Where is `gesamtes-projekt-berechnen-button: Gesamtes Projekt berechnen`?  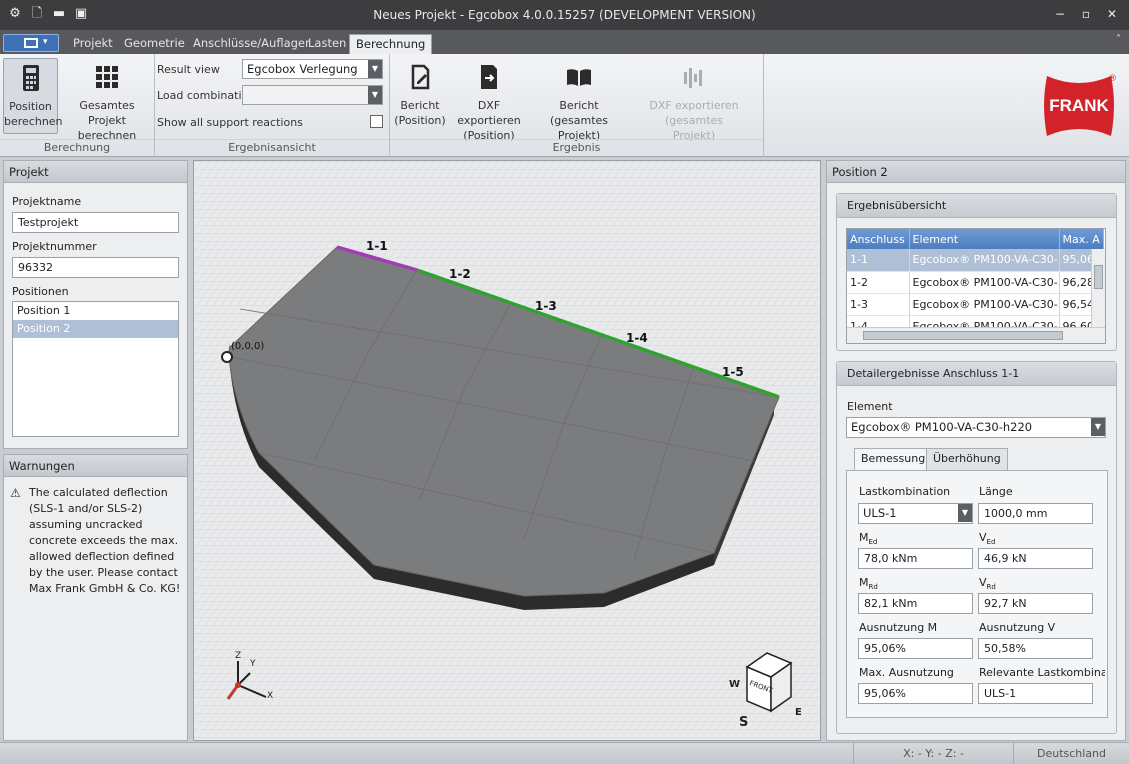 gesamtes-projekt-berechnen-button: Gesamtes Projekt berechnen is located at coordinates (107, 100).